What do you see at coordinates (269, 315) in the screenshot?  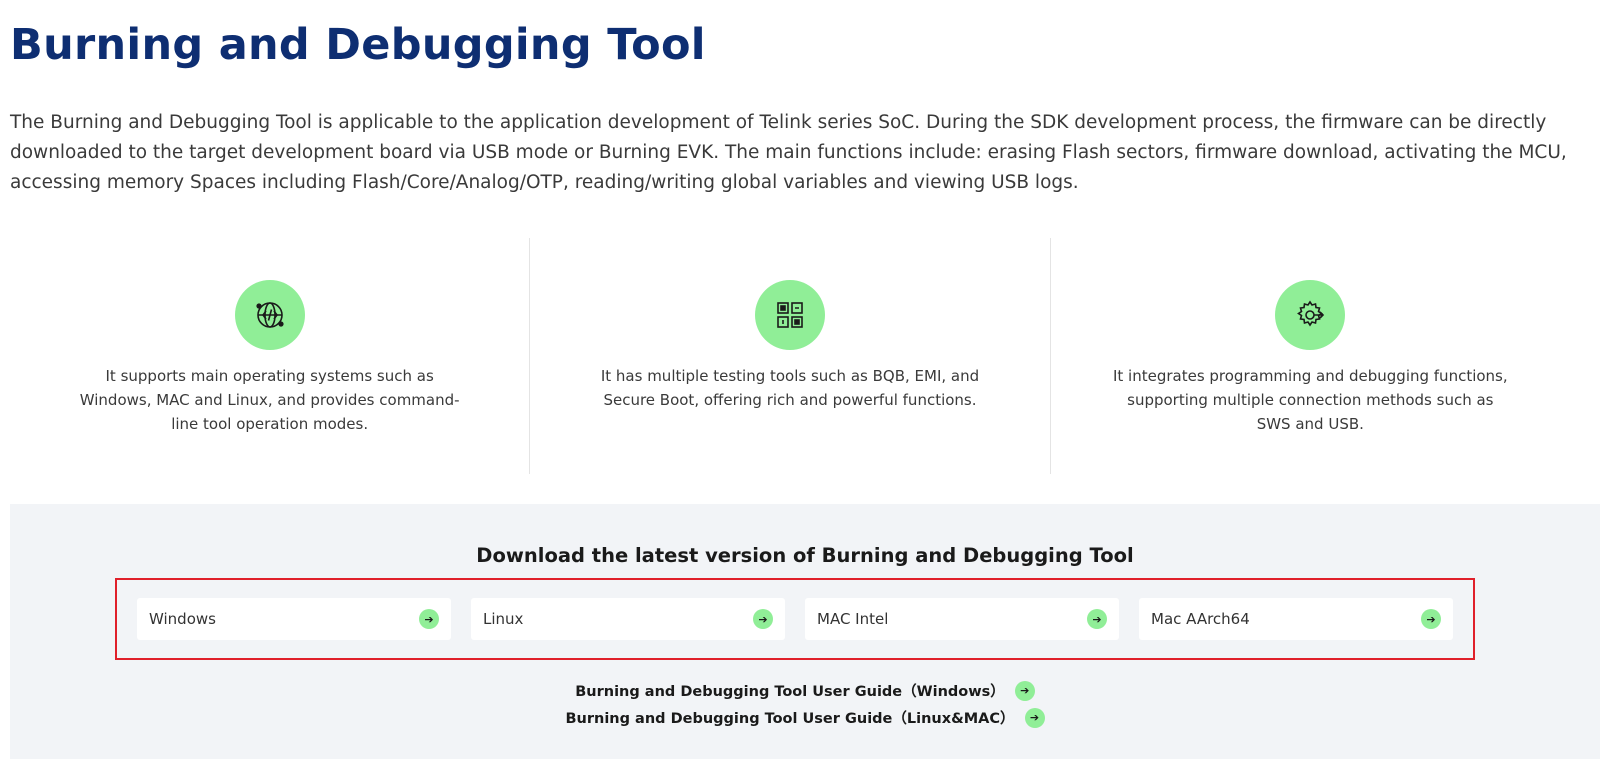 I see `code-globe-icon` at bounding box center [269, 315].